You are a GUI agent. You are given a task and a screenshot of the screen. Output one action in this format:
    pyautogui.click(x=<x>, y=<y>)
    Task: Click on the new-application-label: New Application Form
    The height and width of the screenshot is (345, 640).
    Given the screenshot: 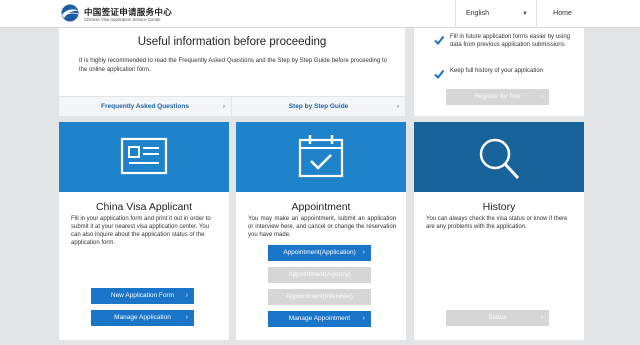 What is the action you would take?
    pyautogui.click(x=142, y=295)
    